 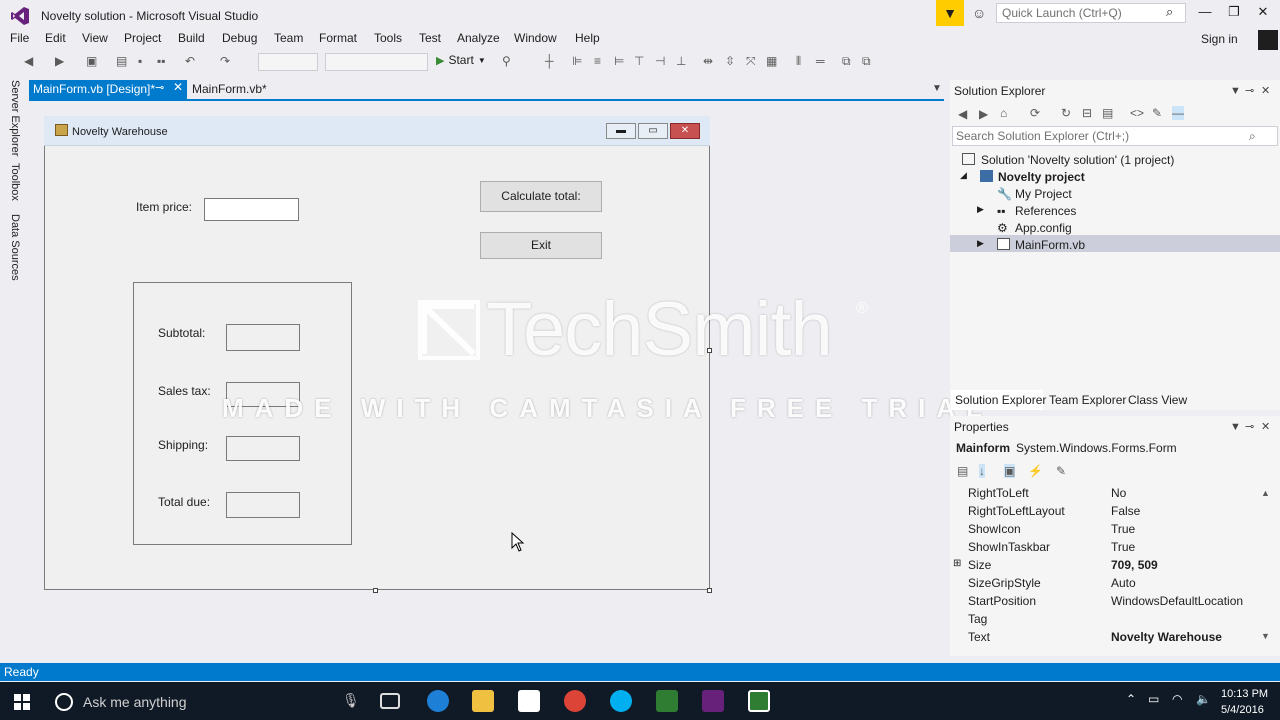 I want to click on solution-configuration-select, so click(x=288, y=62).